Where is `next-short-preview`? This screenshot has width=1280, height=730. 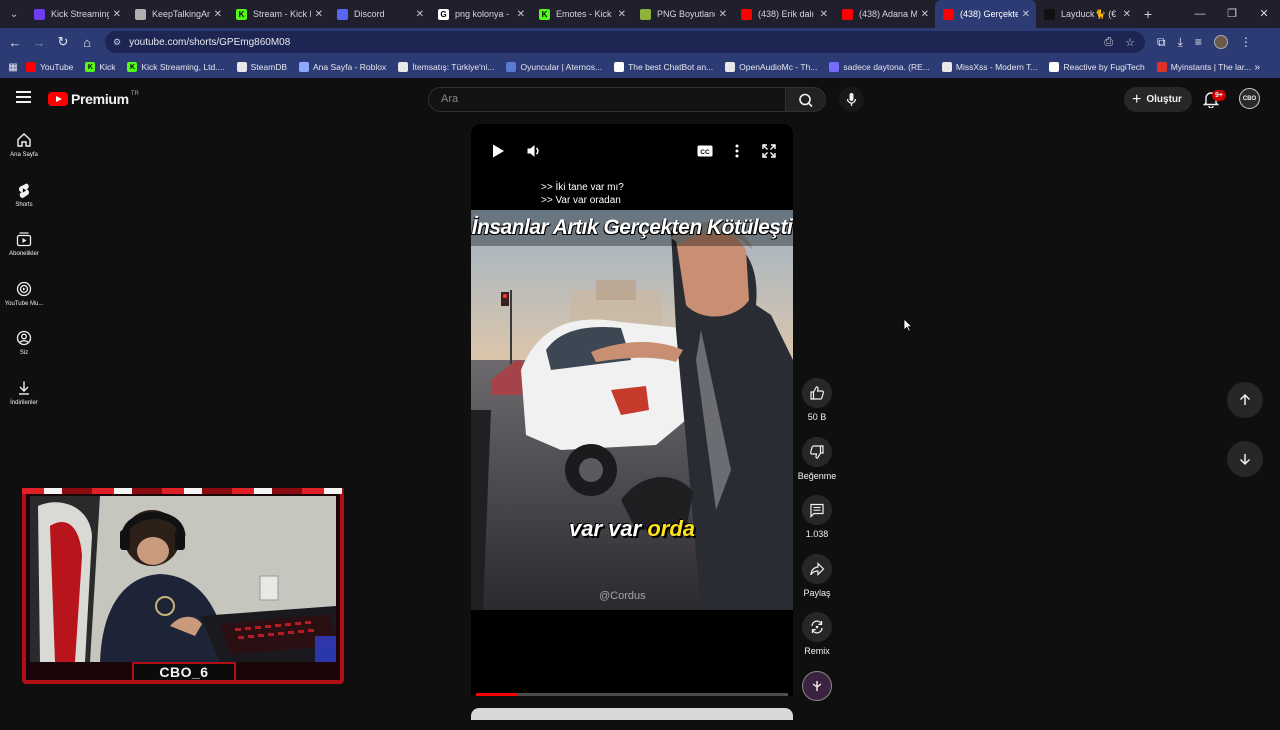 next-short-preview is located at coordinates (632, 714).